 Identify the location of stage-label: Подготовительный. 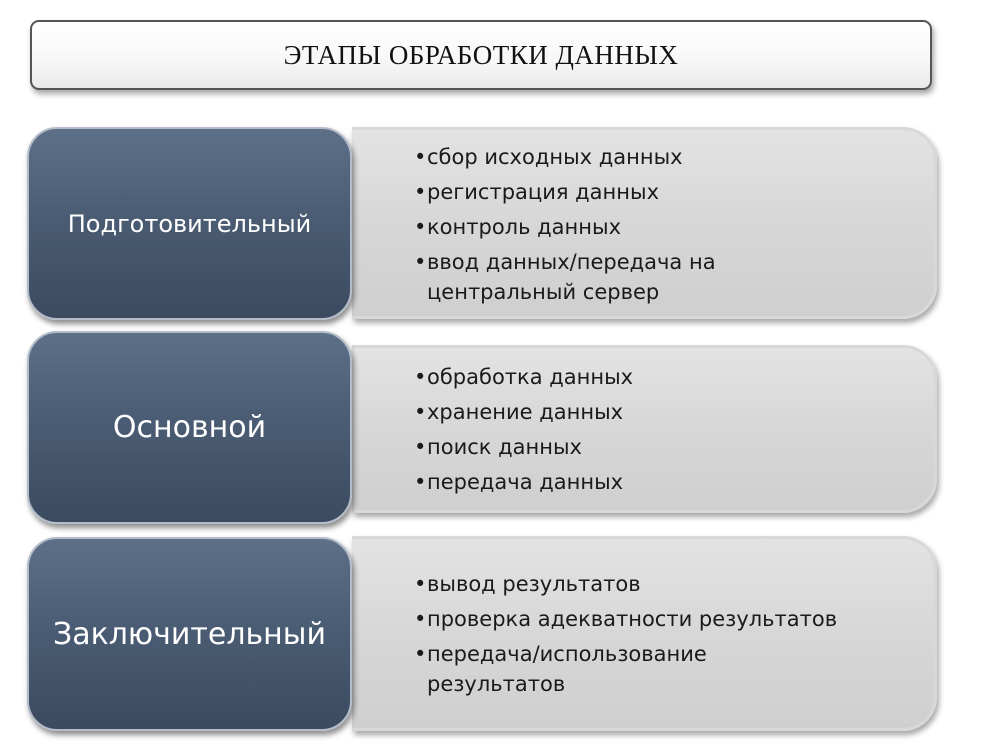
(189, 223).